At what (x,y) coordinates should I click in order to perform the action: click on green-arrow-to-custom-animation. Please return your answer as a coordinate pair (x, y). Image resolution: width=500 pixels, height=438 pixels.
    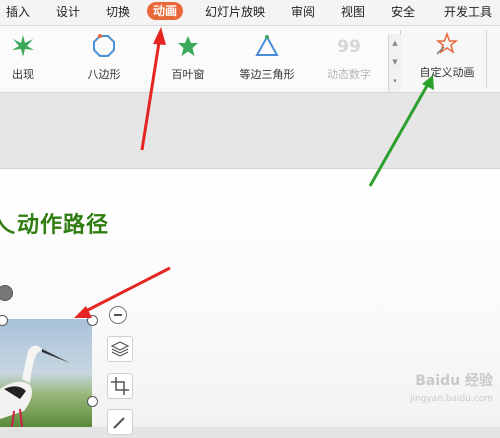
    Looking at the image, I should click on (401, 131).